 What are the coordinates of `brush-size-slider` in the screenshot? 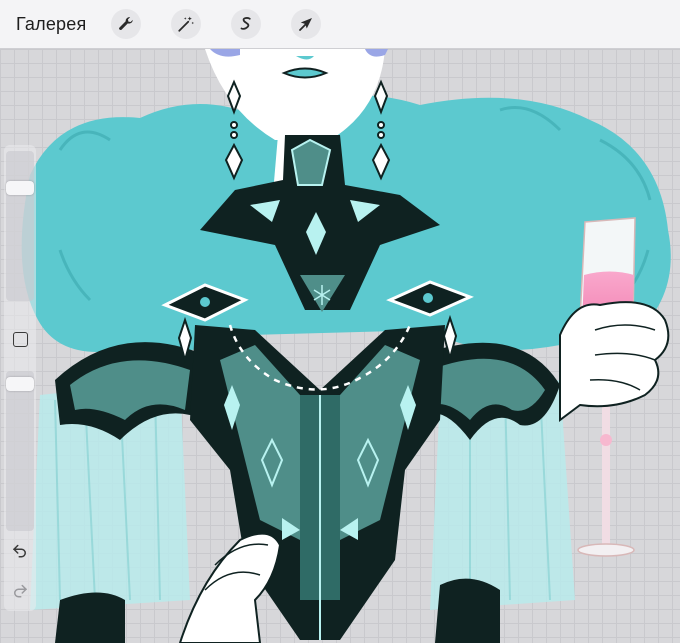 It's located at (20, 226).